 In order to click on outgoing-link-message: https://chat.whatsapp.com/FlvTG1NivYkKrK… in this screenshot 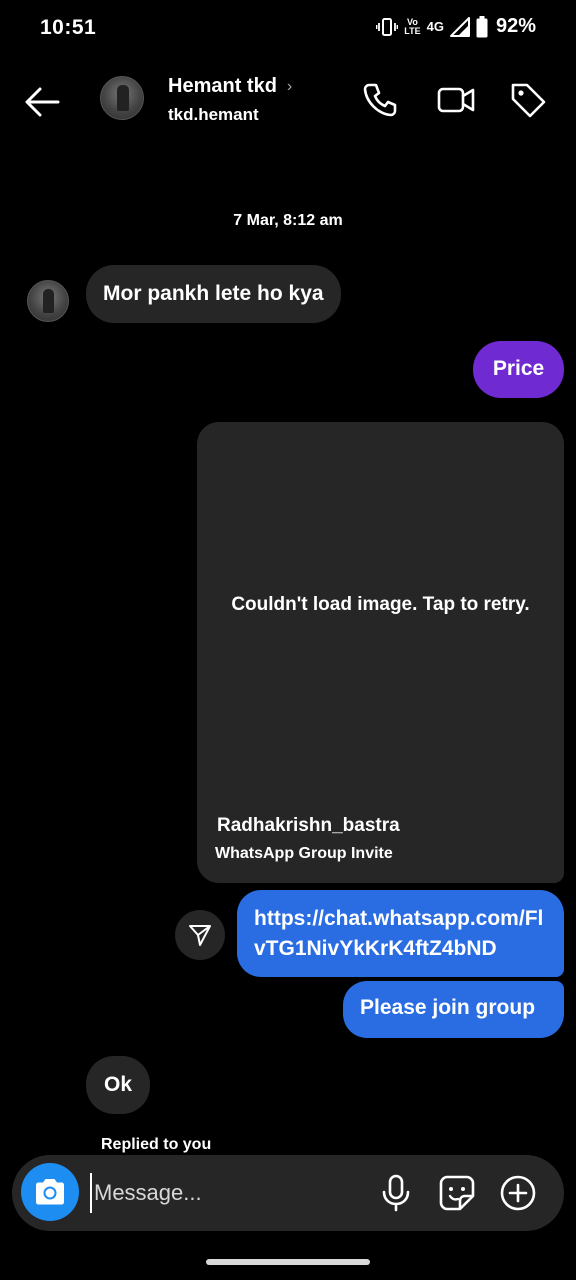, I will do `click(400, 933)`.